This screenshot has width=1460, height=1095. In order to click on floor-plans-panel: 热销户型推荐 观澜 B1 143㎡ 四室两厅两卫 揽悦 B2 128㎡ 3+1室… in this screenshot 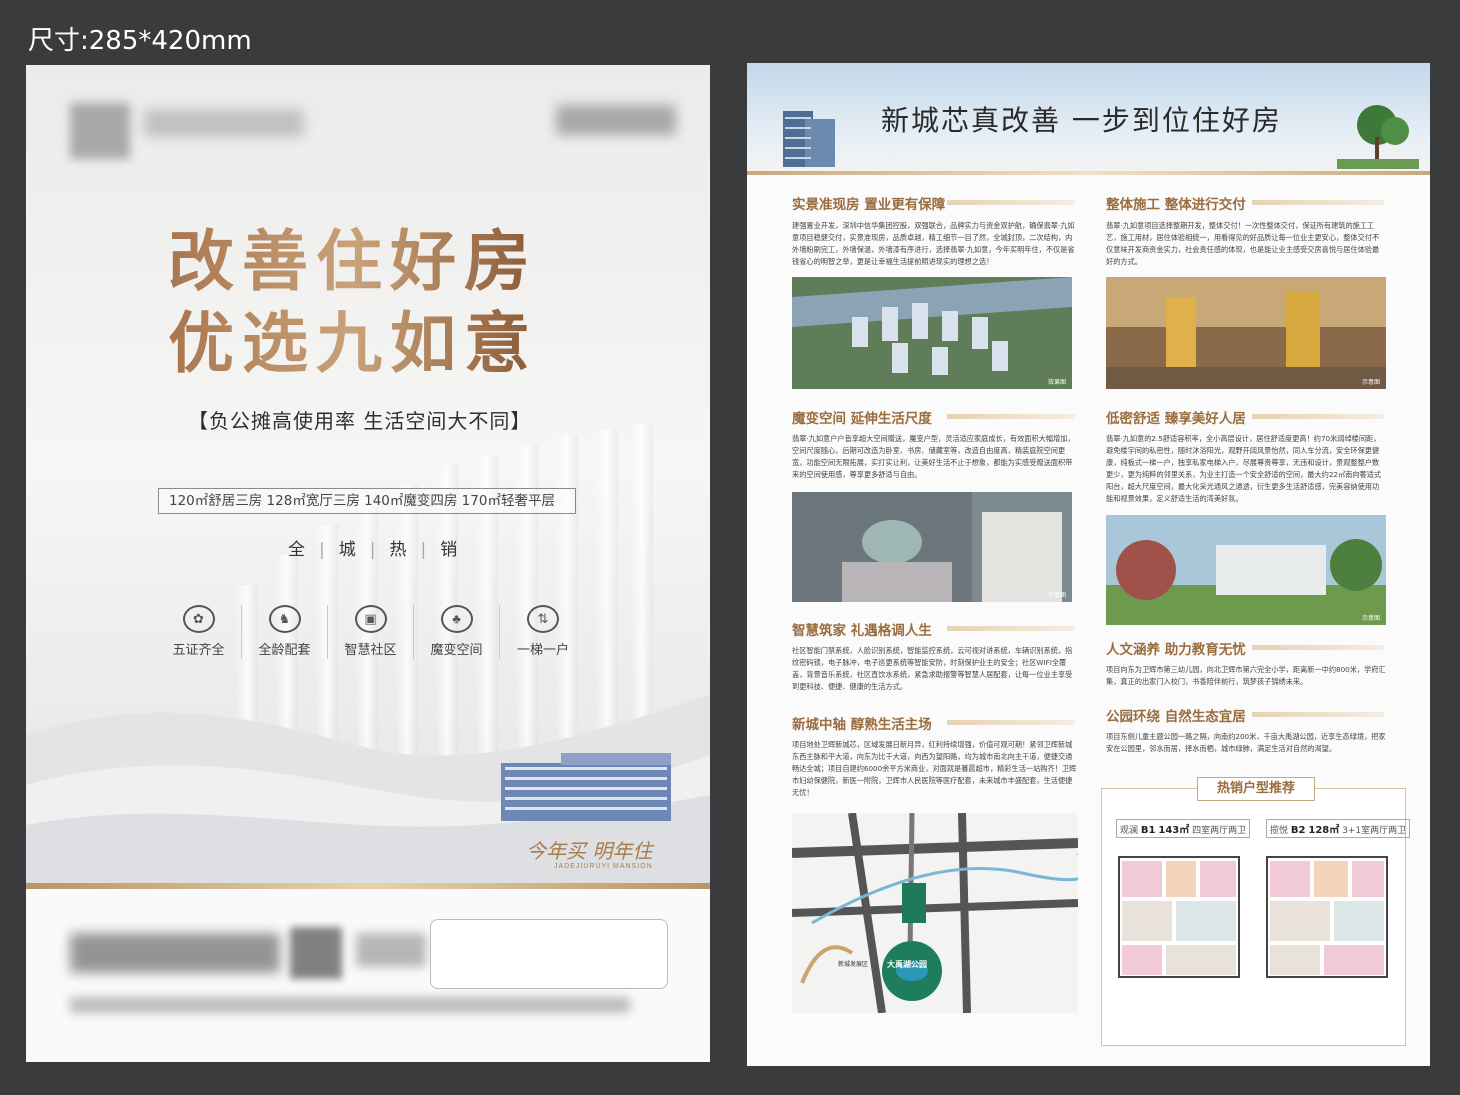, I will do `click(1256, 911)`.